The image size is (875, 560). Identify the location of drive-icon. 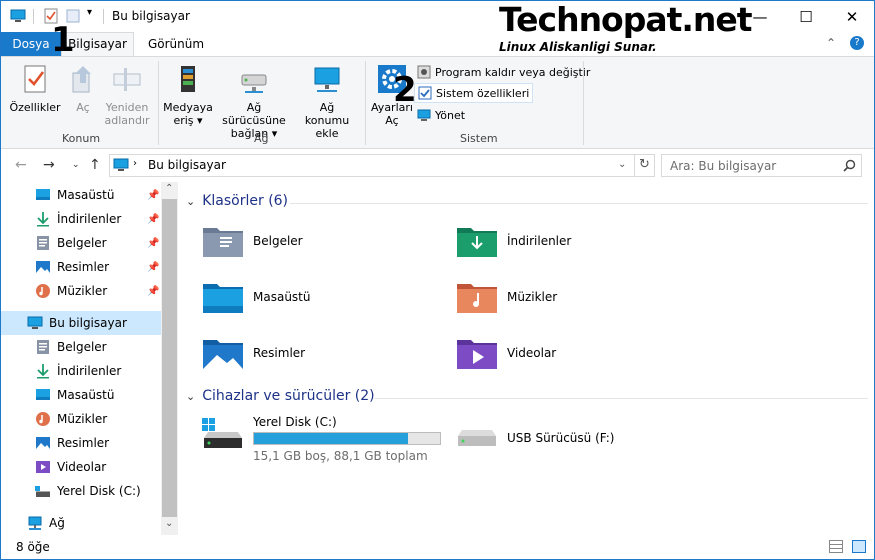
(42, 491).